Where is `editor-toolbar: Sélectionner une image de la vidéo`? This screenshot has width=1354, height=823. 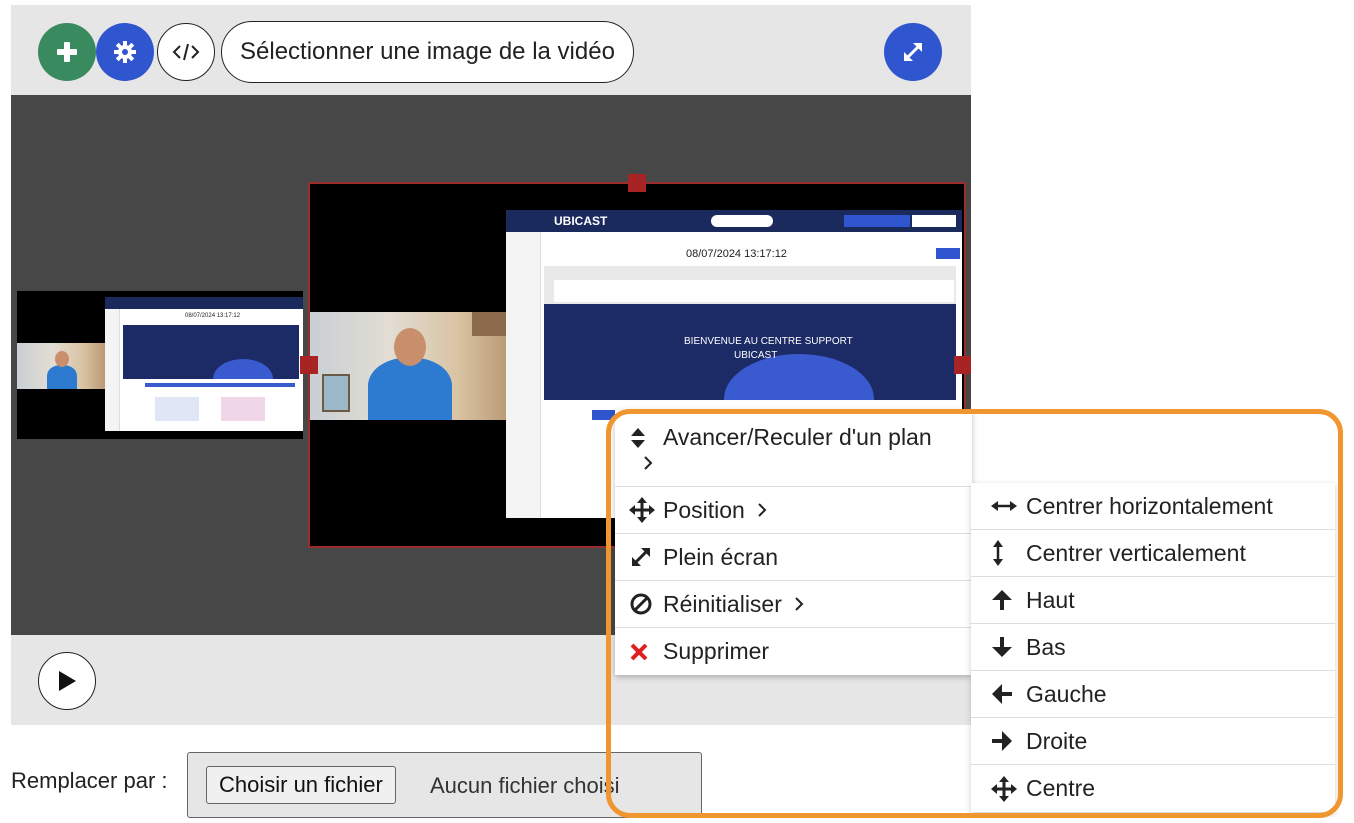
editor-toolbar: Sélectionner une image de la vidéo is located at coordinates (491, 50).